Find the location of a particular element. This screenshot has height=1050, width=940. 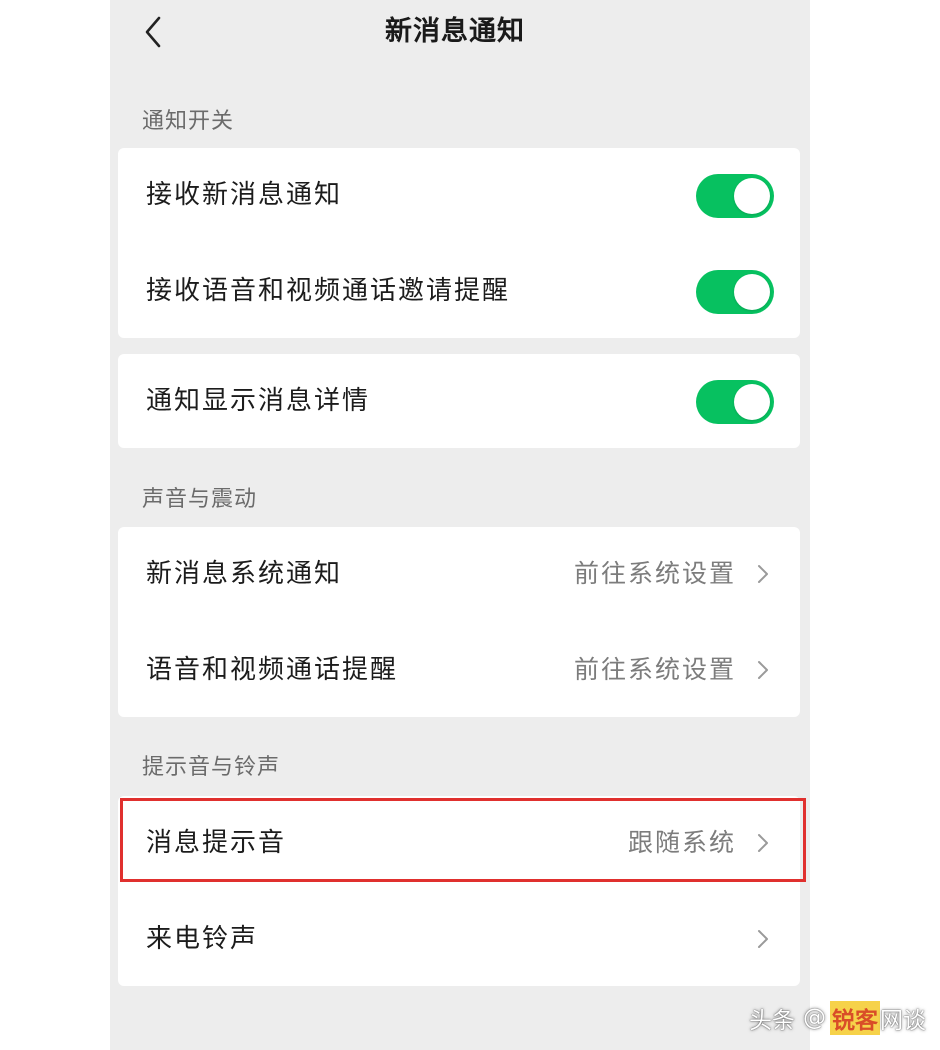

call-invite-reminder-toggle is located at coordinates (735, 292).